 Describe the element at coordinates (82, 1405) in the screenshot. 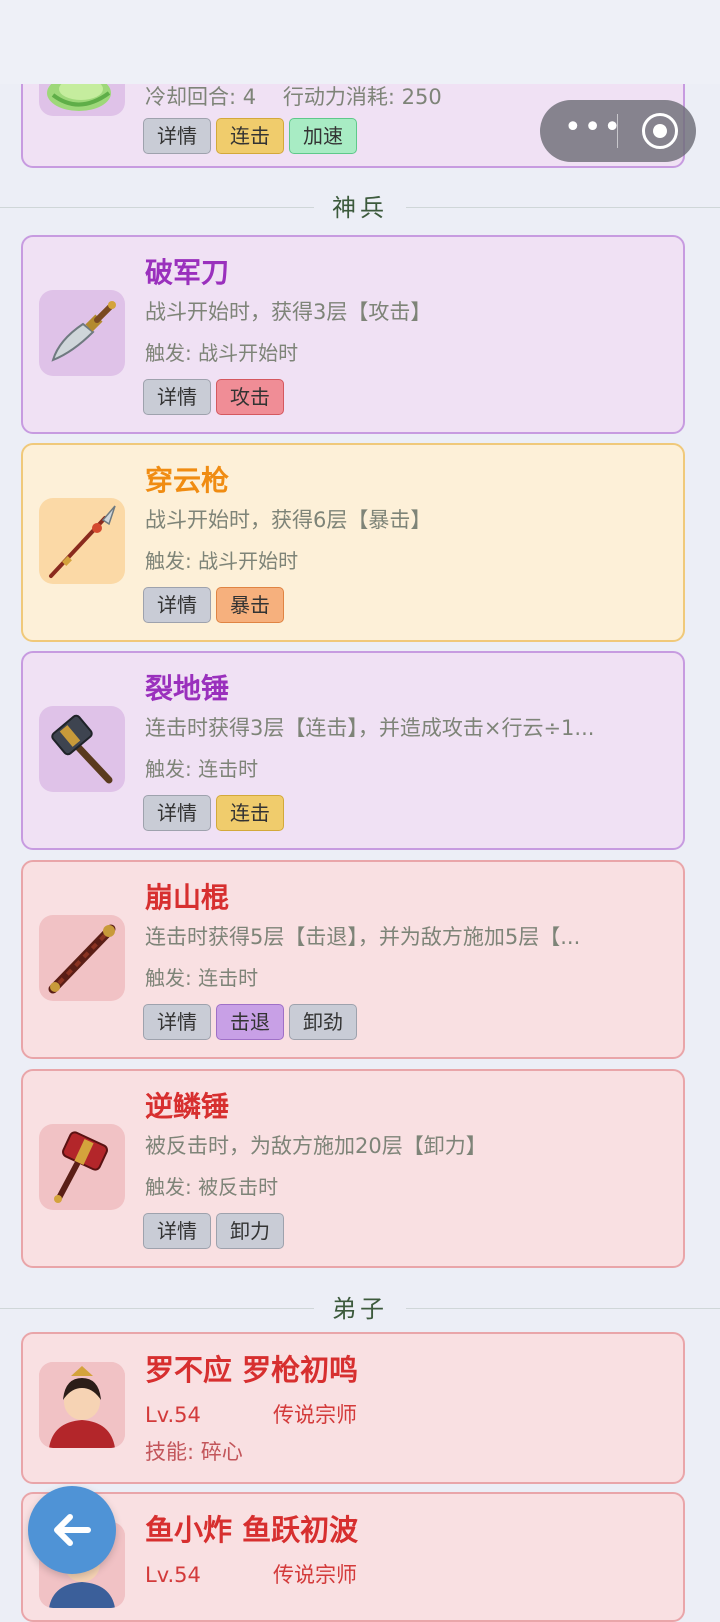

I see `disciple-avatar-icon` at that location.